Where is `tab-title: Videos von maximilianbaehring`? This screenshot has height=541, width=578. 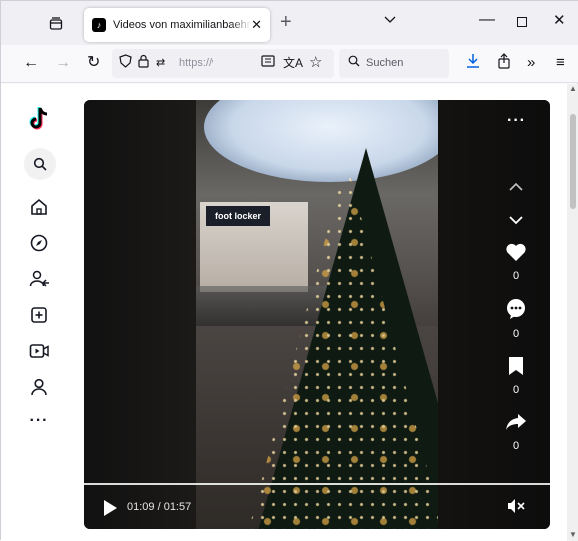
tab-title: Videos von maximilianbaehring is located at coordinates (182, 25).